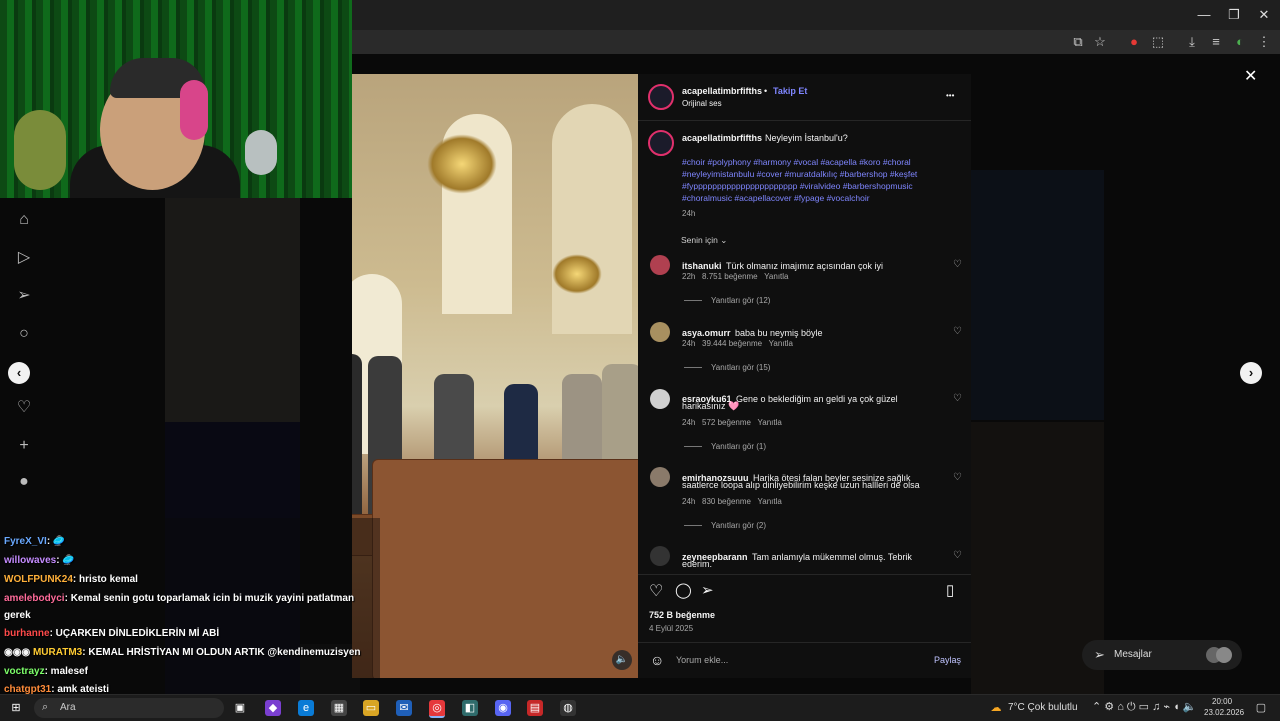  I want to click on audio-label: Orijinal ses, so click(702, 103).